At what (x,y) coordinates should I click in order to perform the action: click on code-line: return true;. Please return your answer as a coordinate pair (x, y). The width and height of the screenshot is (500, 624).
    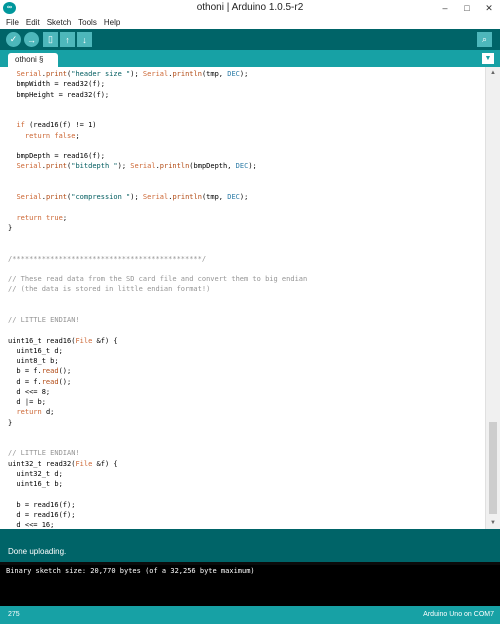
    Looking at the image, I should click on (246, 218).